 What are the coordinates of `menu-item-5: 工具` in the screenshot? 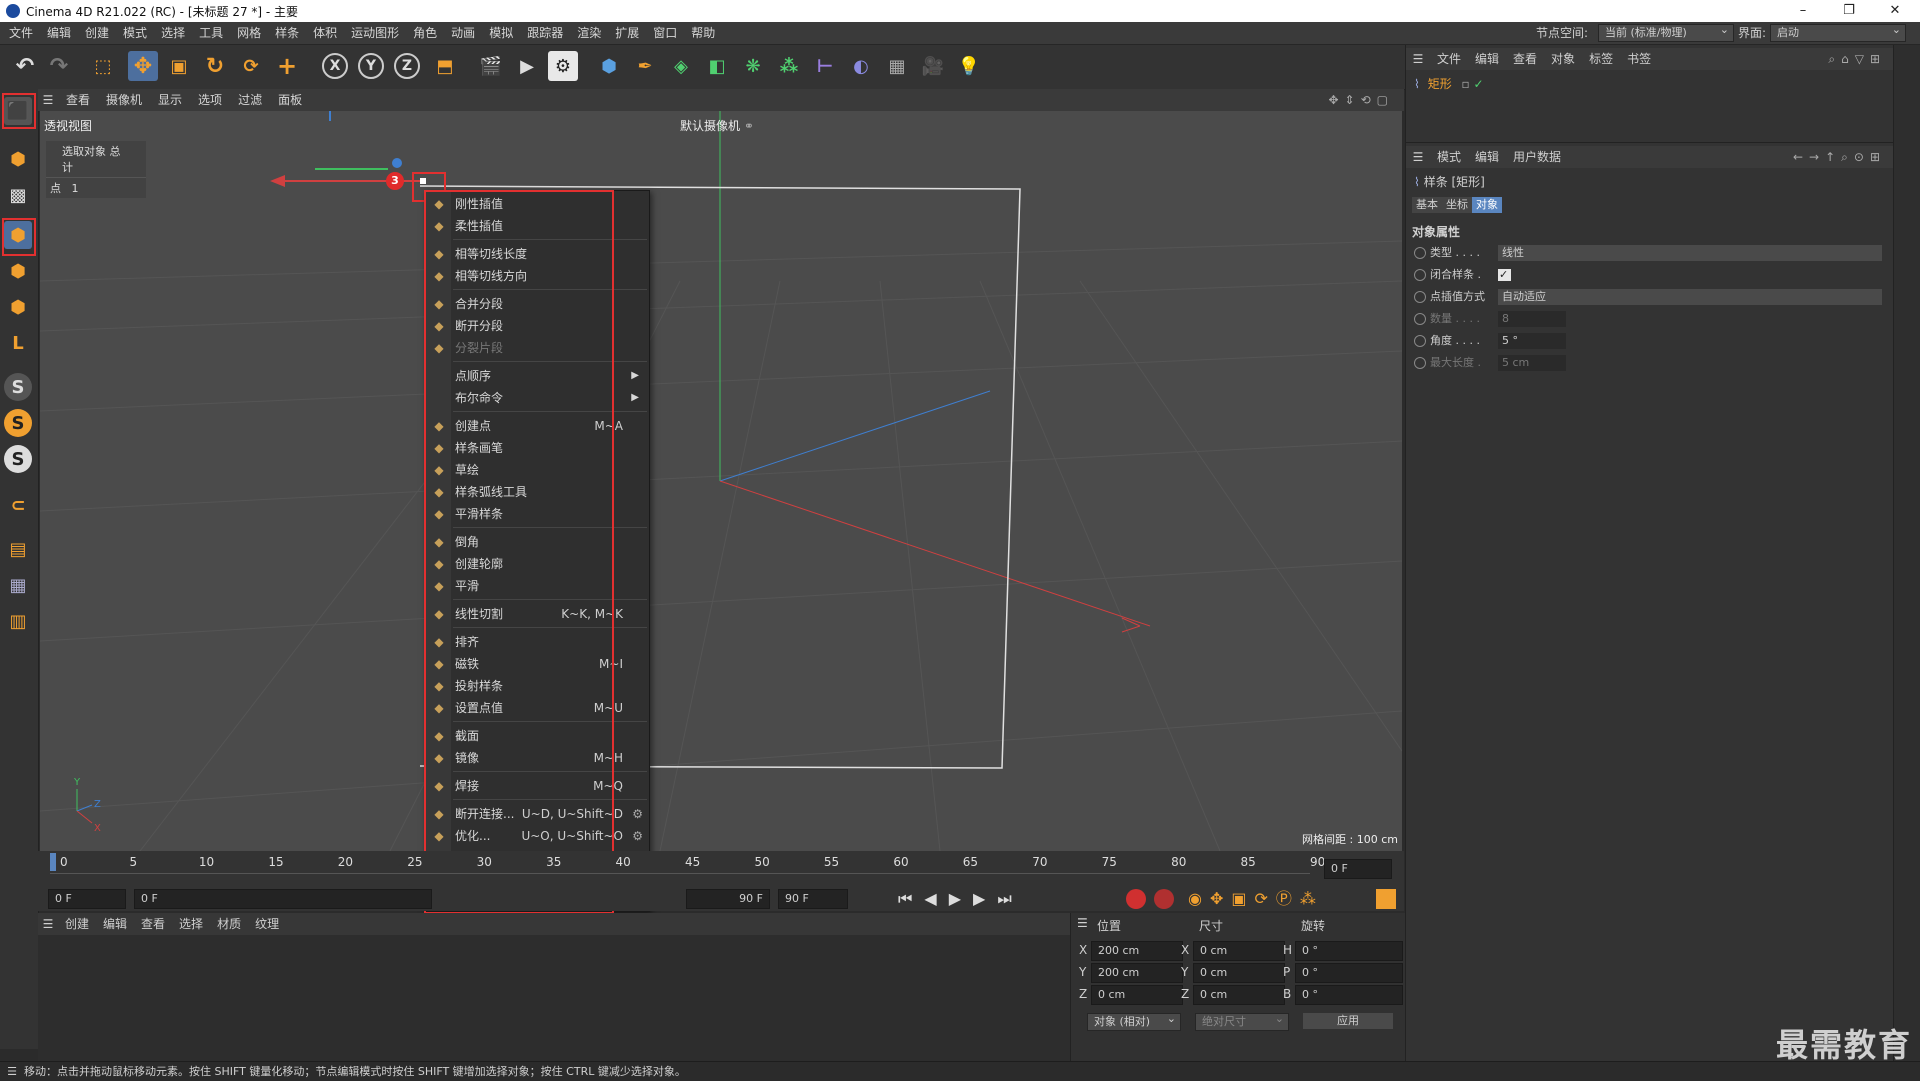 It's located at (211, 33).